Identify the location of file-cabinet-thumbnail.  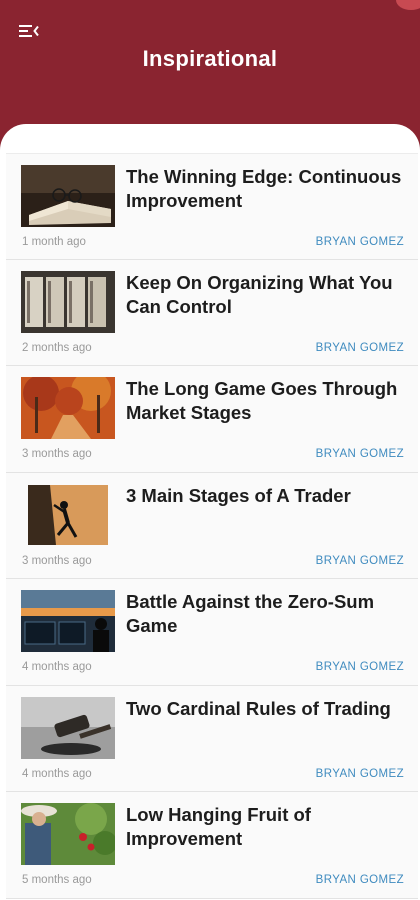
(68, 301).